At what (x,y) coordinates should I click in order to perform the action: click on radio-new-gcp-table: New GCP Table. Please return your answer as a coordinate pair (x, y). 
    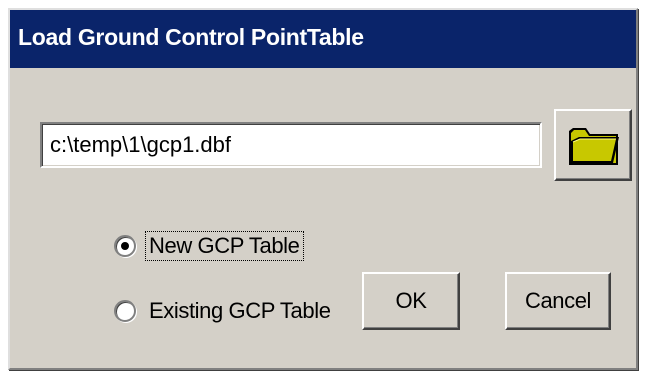
    Looking at the image, I should click on (209, 246).